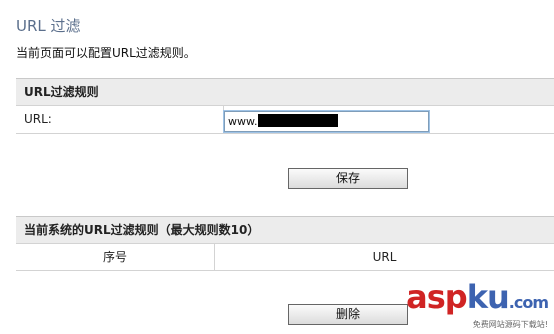 The height and width of the screenshot is (334, 554). I want to click on watermark-ku: ku, so click(488, 297).